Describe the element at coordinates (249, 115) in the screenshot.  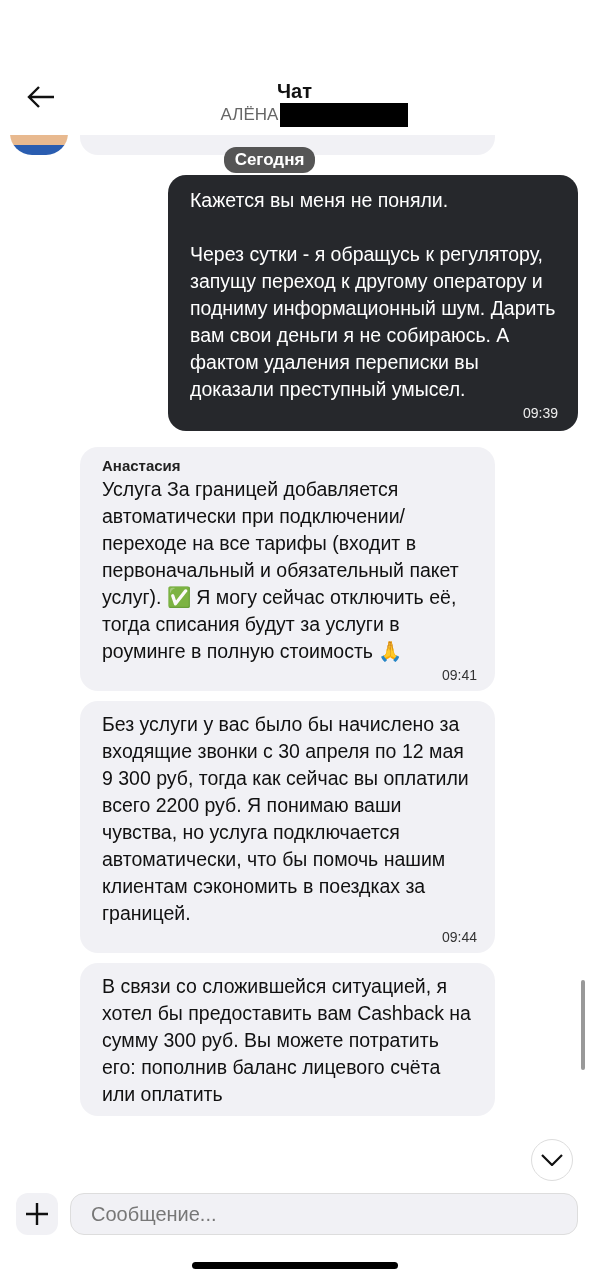
I see `contact-name: АЛЁНА` at that location.